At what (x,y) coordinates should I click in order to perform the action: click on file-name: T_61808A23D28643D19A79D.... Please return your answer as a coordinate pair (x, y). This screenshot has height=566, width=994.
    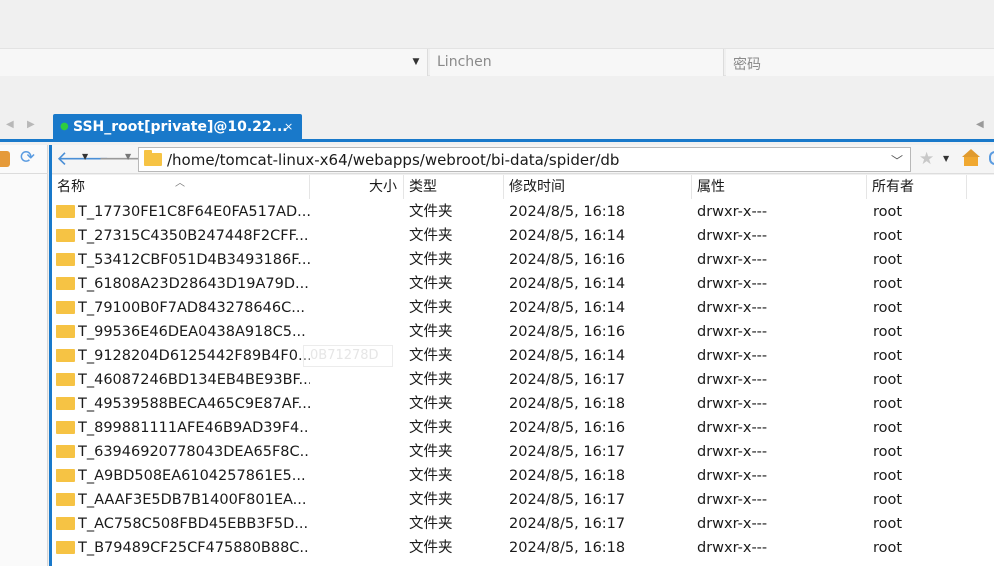
    Looking at the image, I should click on (194, 284).